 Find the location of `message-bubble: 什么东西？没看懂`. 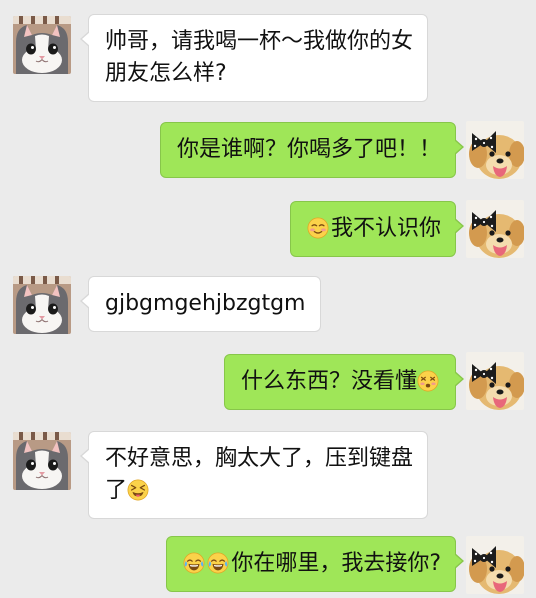

message-bubble: 什么东西？没看懂 is located at coordinates (344, 382).